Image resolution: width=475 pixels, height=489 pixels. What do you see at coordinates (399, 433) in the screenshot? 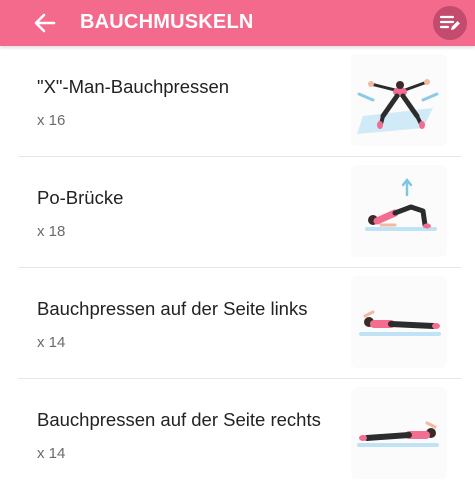
I see `side-crunch-right-illustration` at bounding box center [399, 433].